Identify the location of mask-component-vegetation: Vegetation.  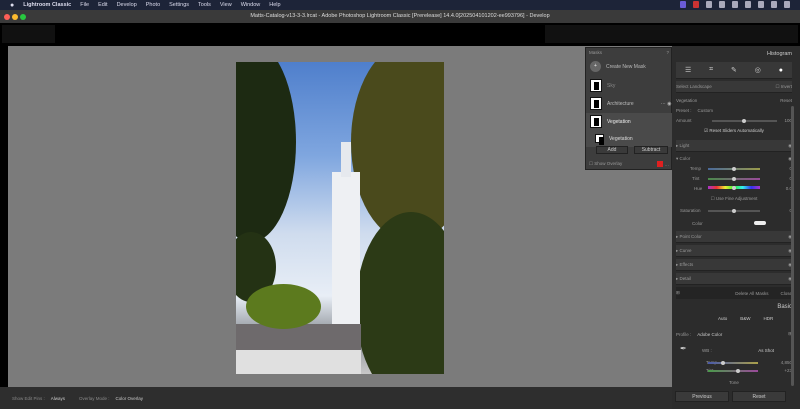
(621, 139).